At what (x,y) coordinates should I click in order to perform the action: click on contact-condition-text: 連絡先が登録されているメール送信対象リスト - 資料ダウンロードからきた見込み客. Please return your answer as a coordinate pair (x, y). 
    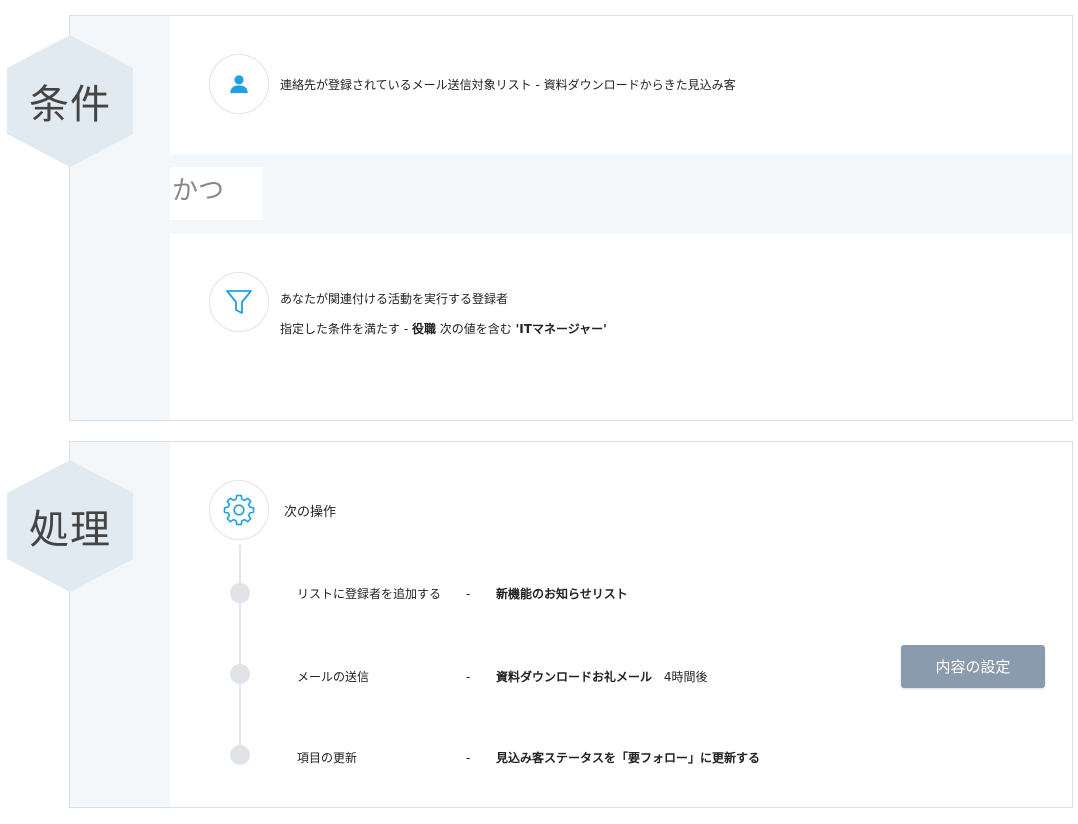
    Looking at the image, I should click on (508, 85).